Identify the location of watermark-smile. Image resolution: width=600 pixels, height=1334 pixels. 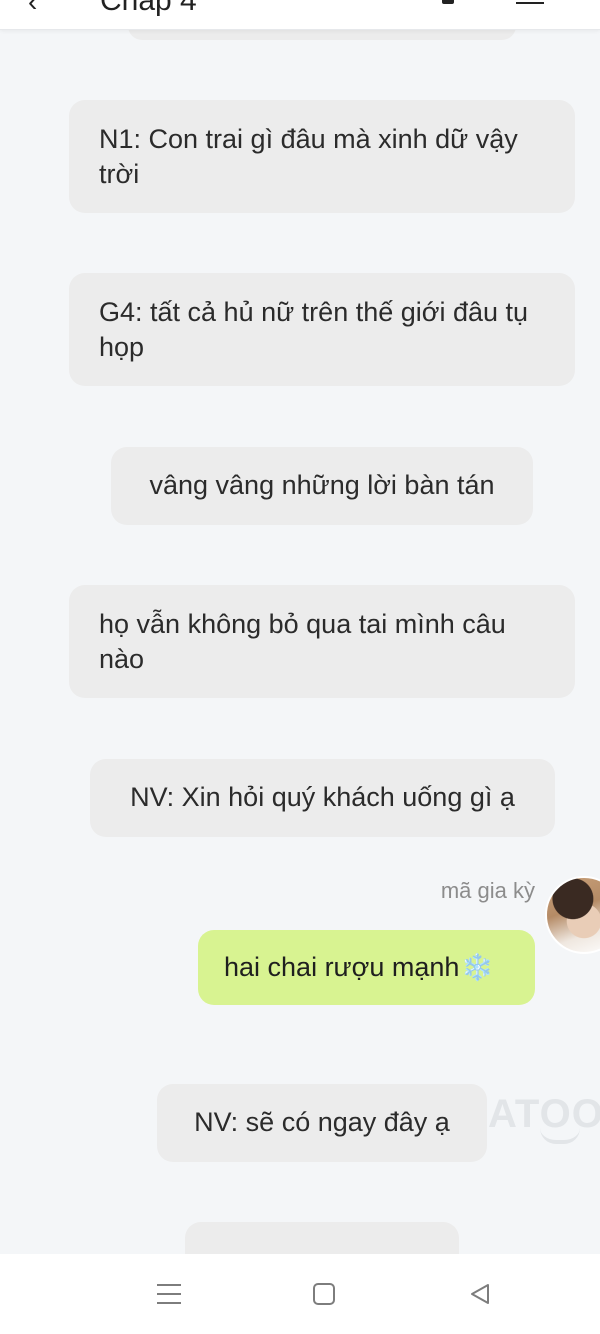
(560, 1136).